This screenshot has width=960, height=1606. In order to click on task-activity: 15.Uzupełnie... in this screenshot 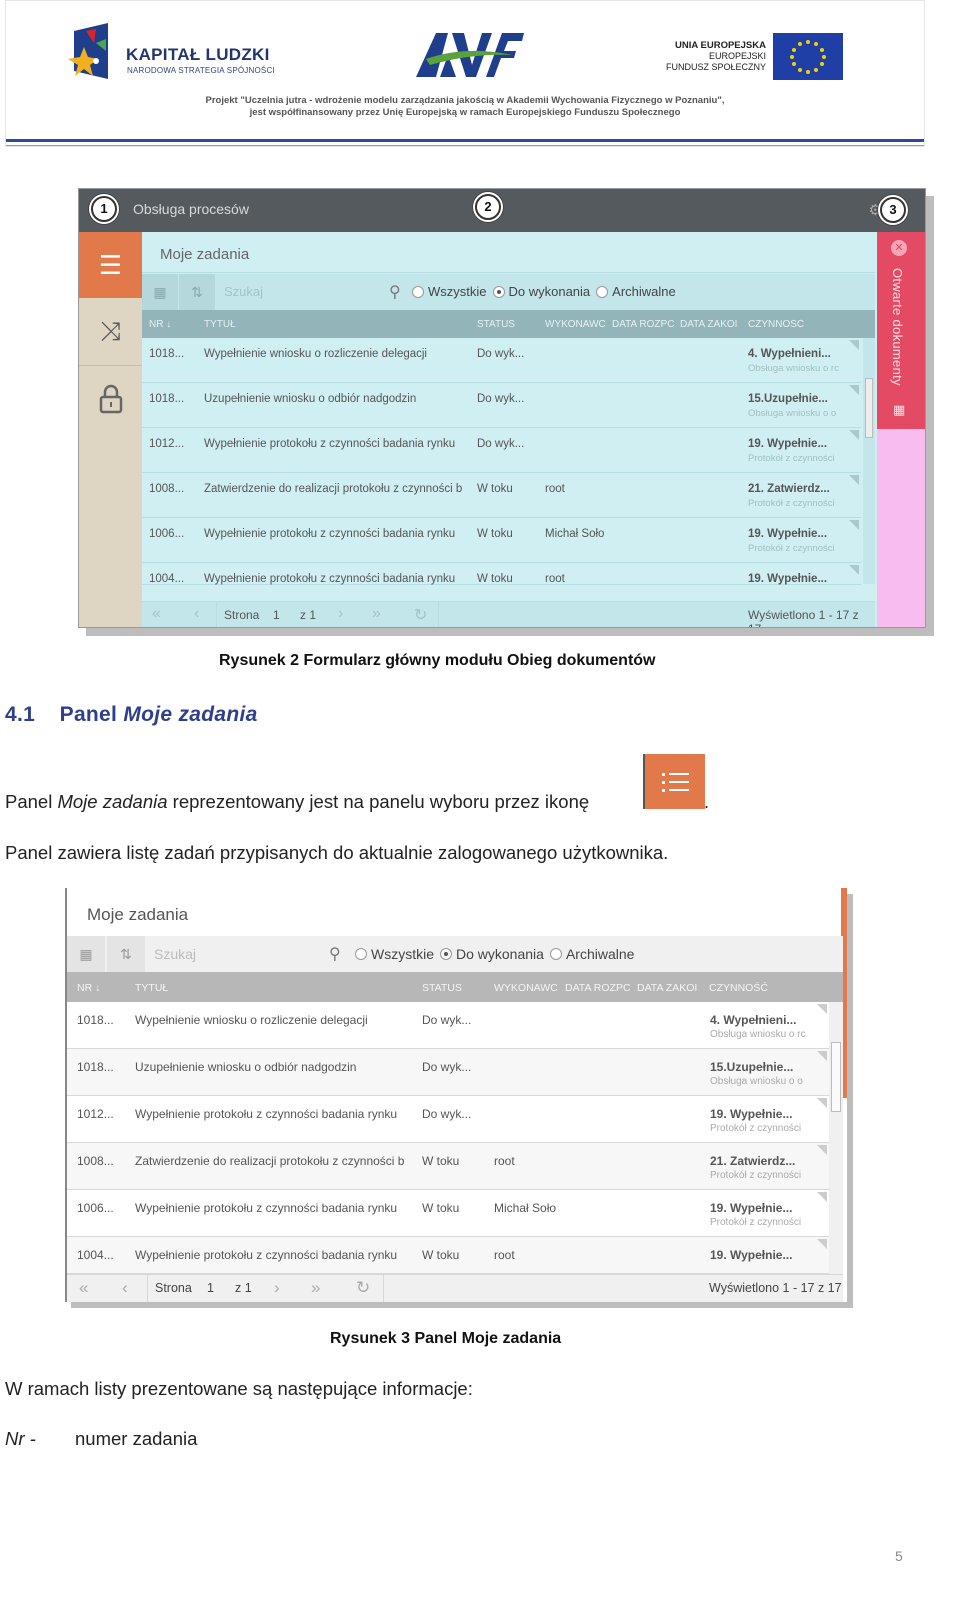, I will do `click(752, 1067)`.